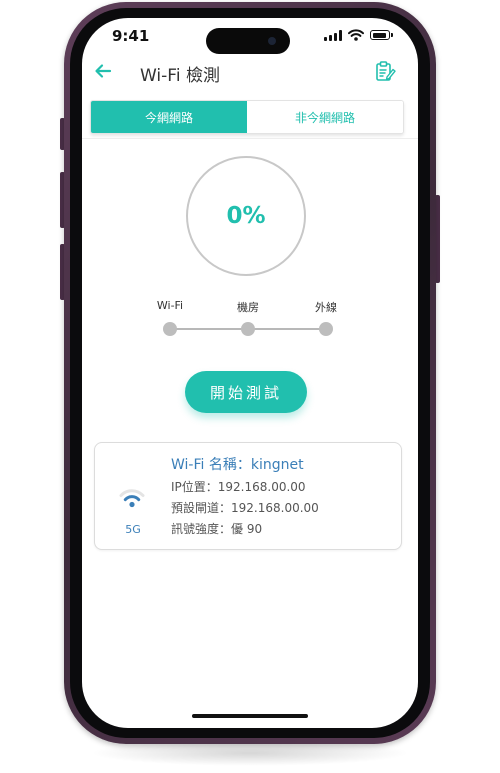  Describe the element at coordinates (325, 117) in the screenshot. I see `tab-non-kingnet-network: 非今網網路` at that location.